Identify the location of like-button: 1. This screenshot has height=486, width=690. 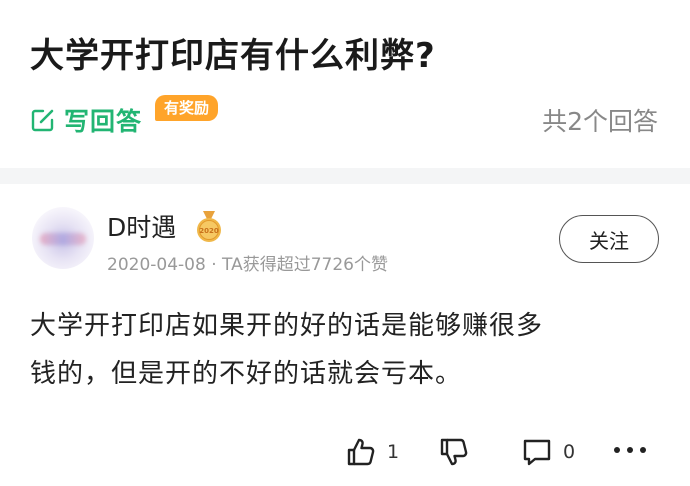
(372, 452).